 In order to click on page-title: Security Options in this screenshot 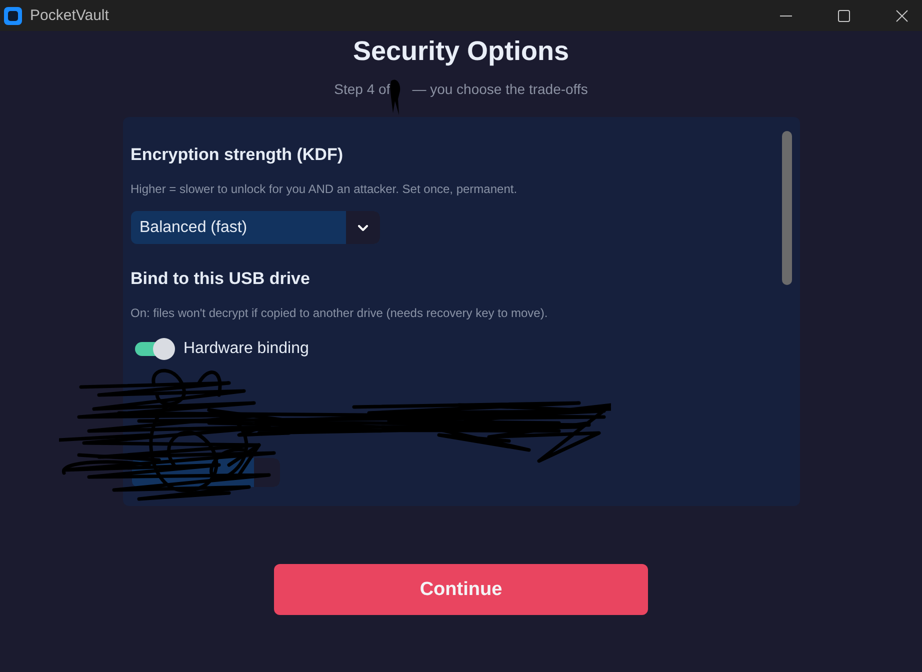, I will do `click(461, 51)`.